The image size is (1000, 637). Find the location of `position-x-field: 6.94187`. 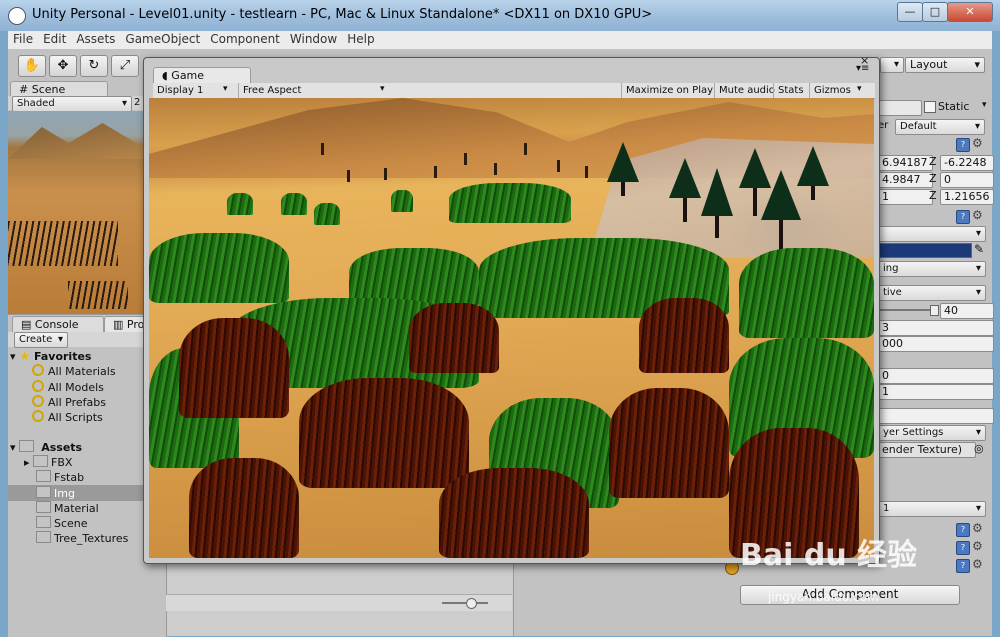

position-x-field: 6.94187 is located at coordinates (905, 163).